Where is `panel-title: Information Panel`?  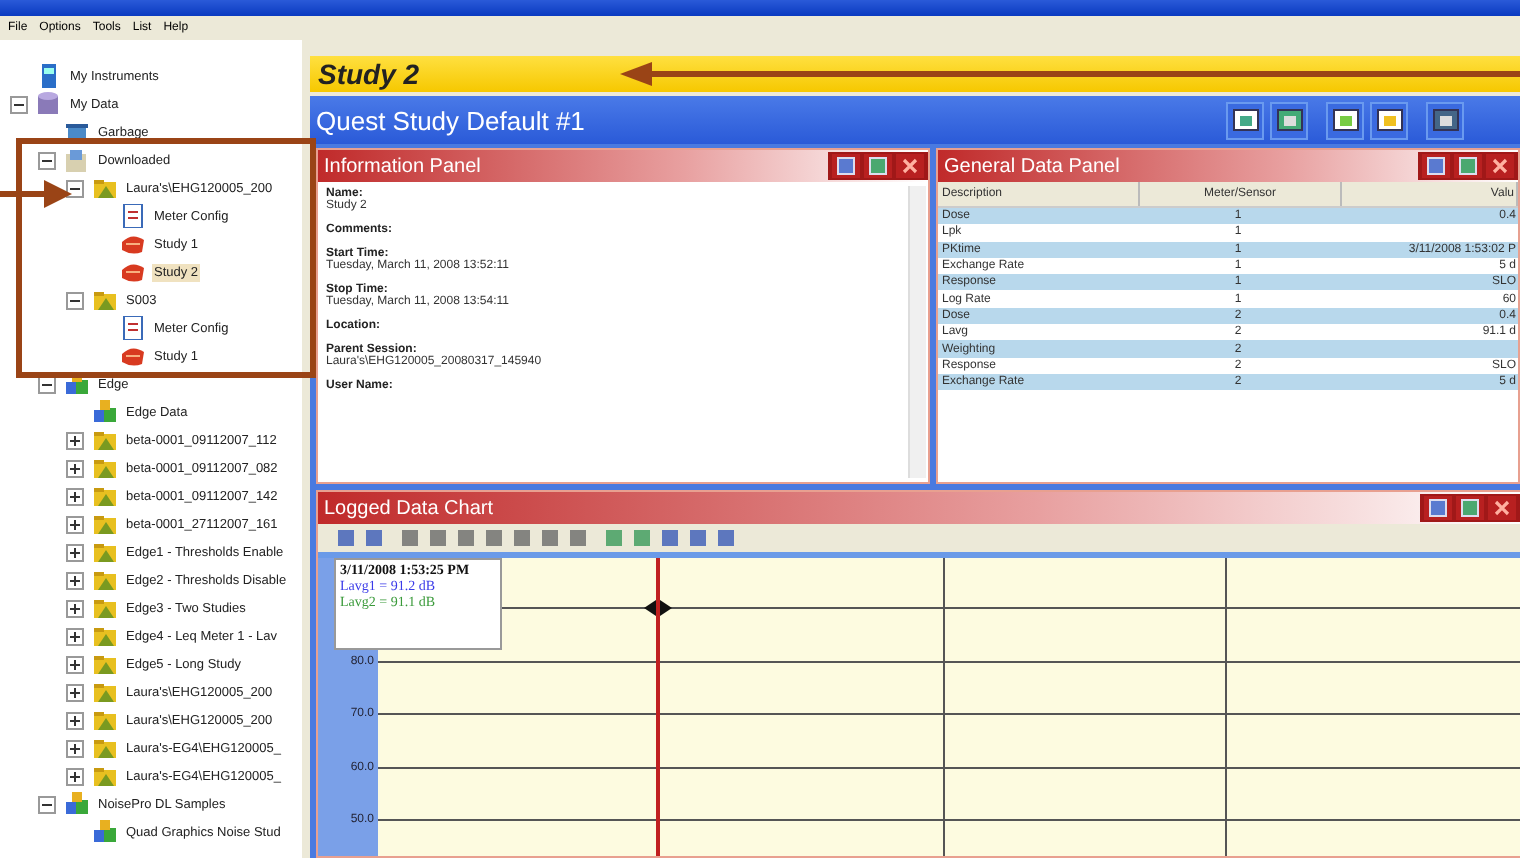 panel-title: Information Panel is located at coordinates (401, 166).